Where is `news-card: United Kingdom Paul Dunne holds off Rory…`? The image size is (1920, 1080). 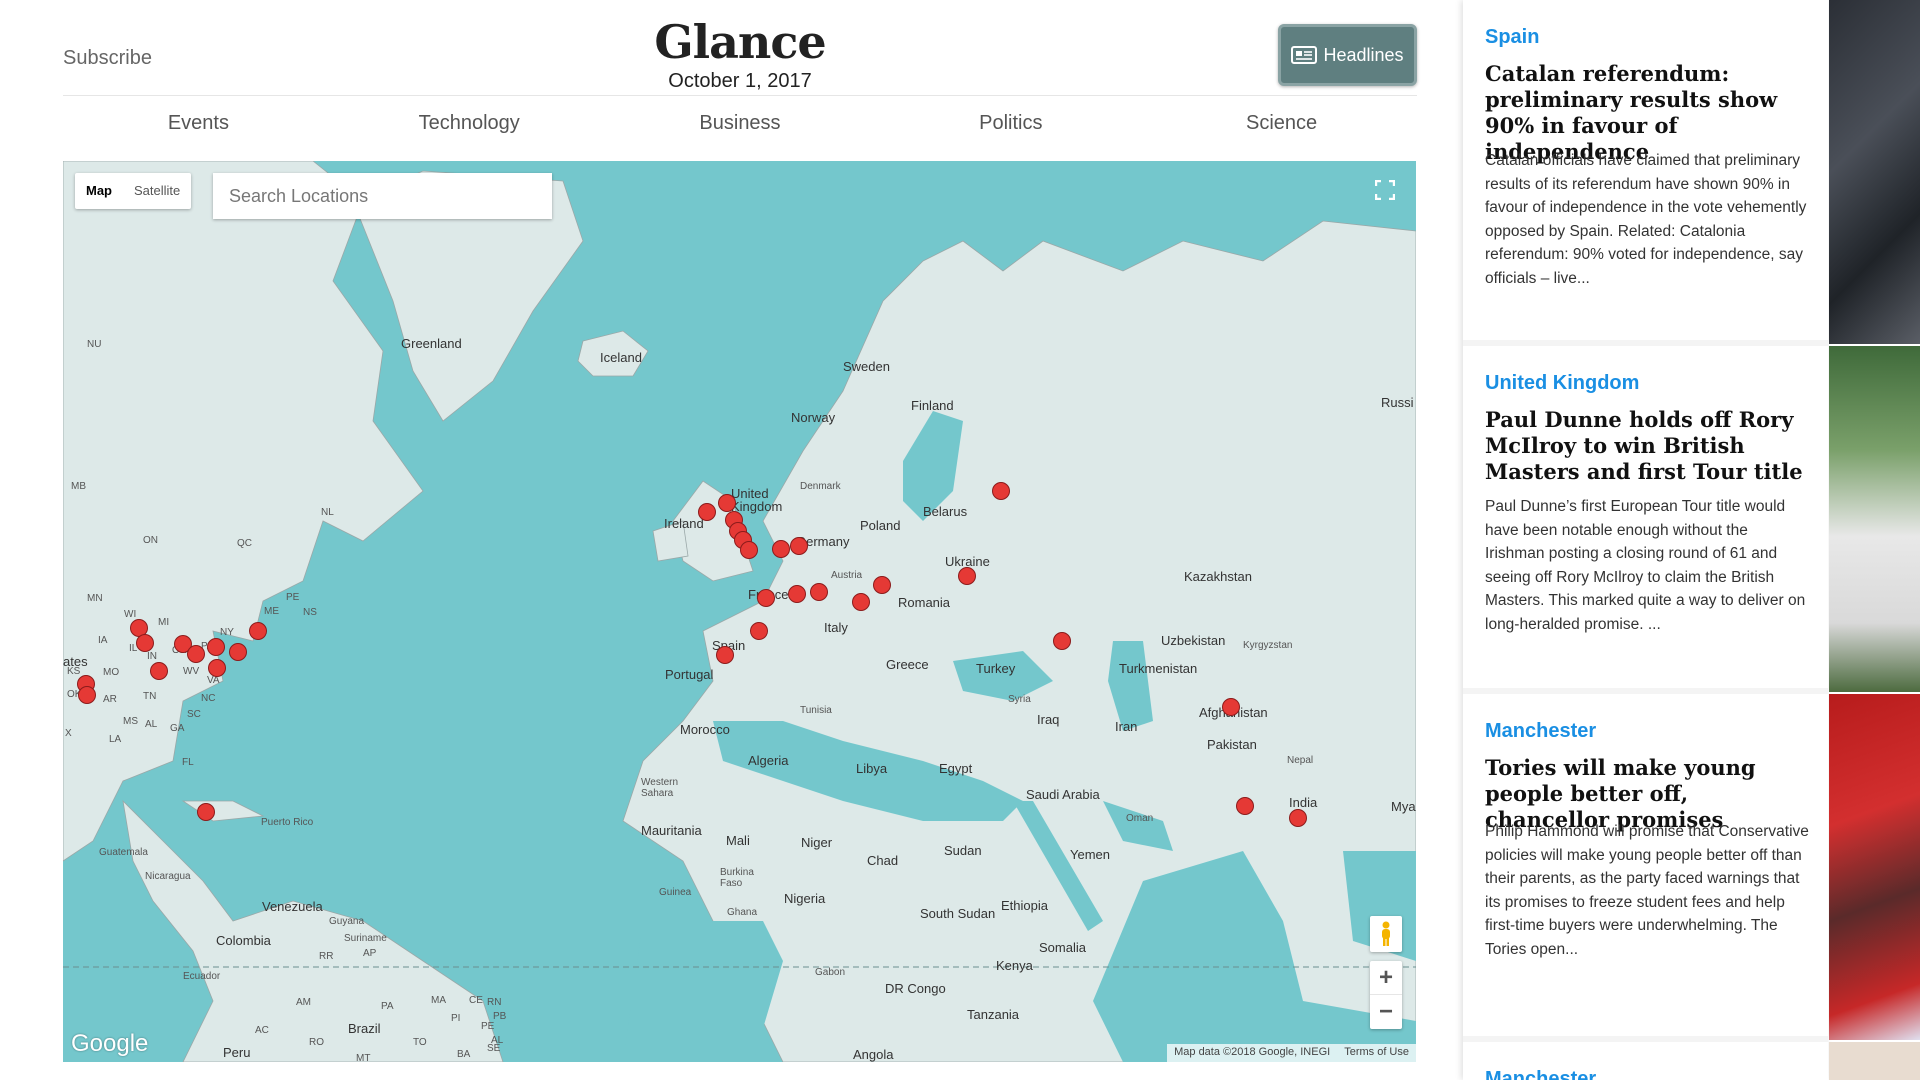 news-card: United Kingdom Paul Dunne holds off Rory… is located at coordinates (1645, 517).